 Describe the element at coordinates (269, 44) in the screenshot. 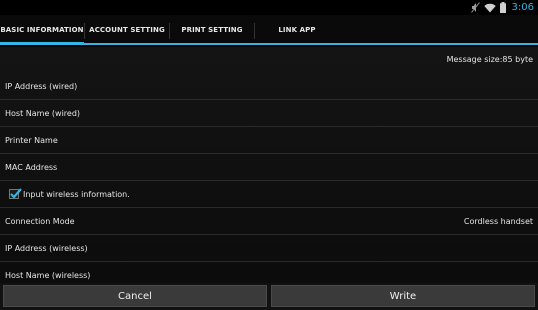

I see `tab-underline` at that location.